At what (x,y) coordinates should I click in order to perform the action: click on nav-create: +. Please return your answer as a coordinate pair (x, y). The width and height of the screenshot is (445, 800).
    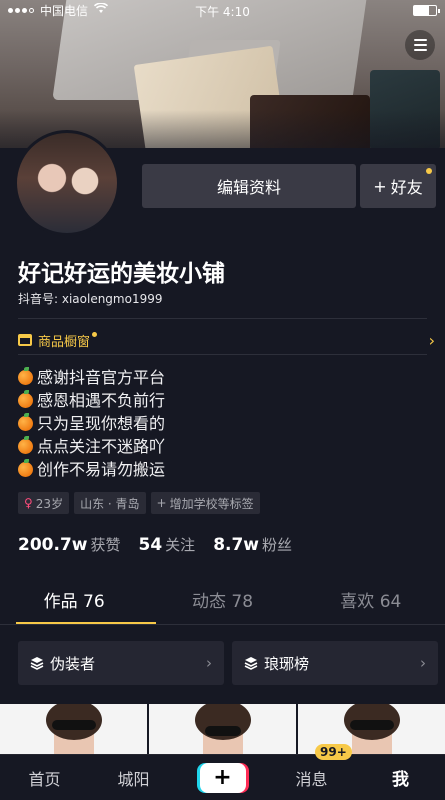
    Looking at the image, I should click on (222, 777).